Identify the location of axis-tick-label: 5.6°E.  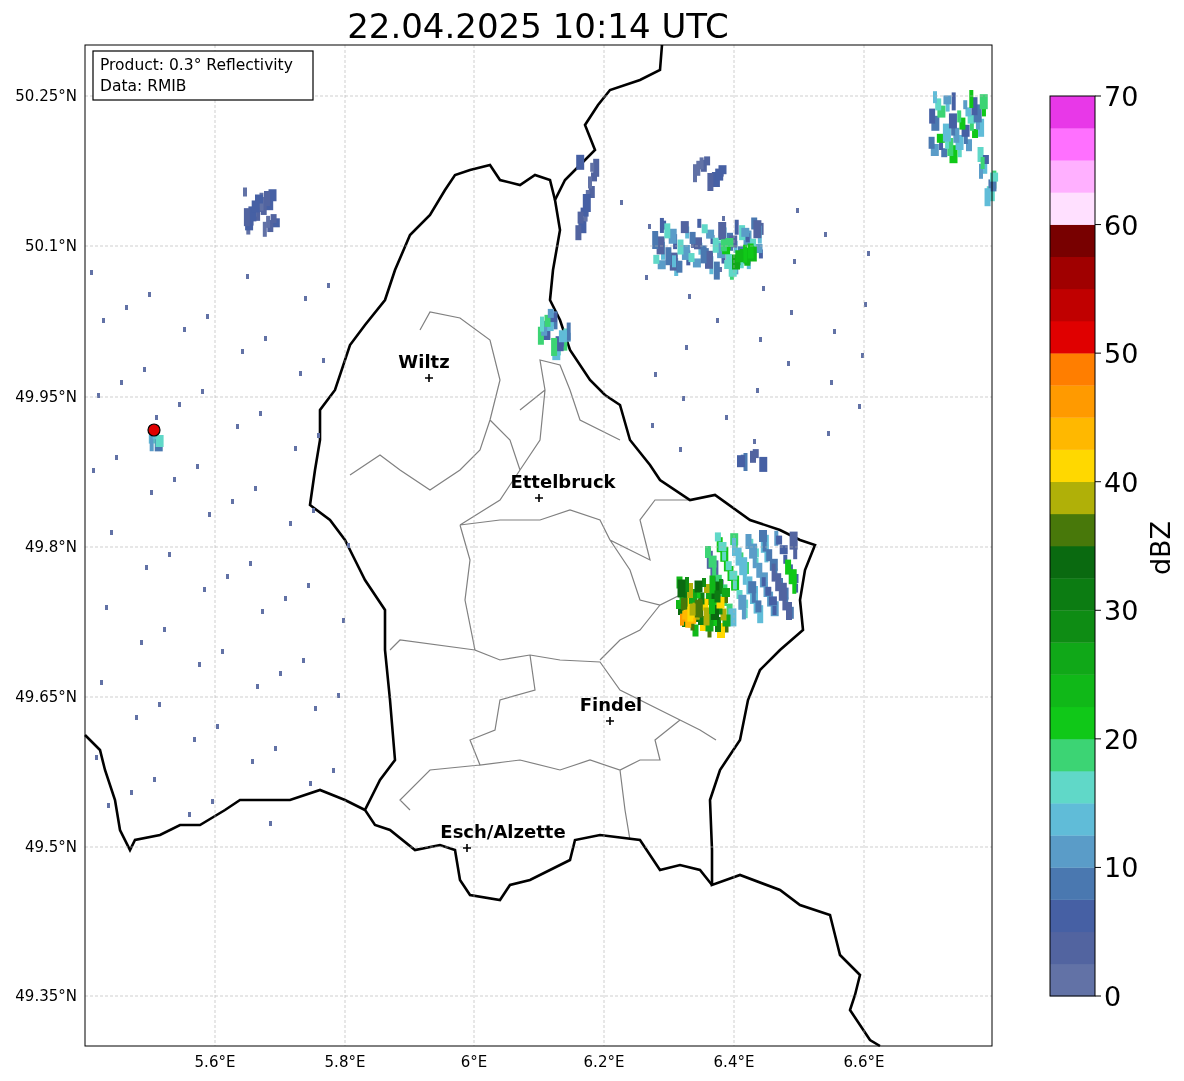
(215, 1062).